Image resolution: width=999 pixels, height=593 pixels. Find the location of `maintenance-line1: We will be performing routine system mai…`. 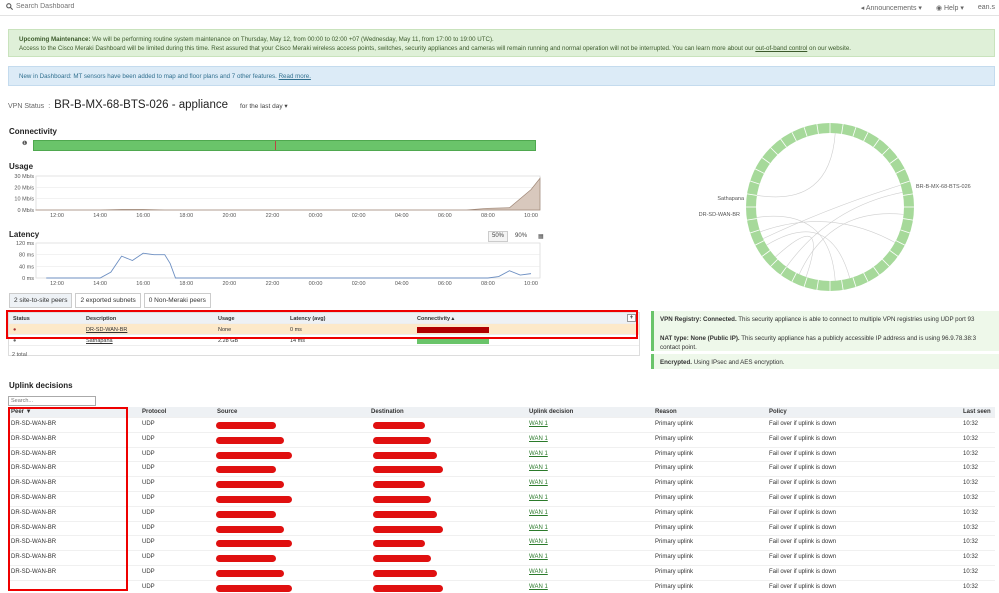

maintenance-line1: We will be performing routine system mai… is located at coordinates (293, 39).